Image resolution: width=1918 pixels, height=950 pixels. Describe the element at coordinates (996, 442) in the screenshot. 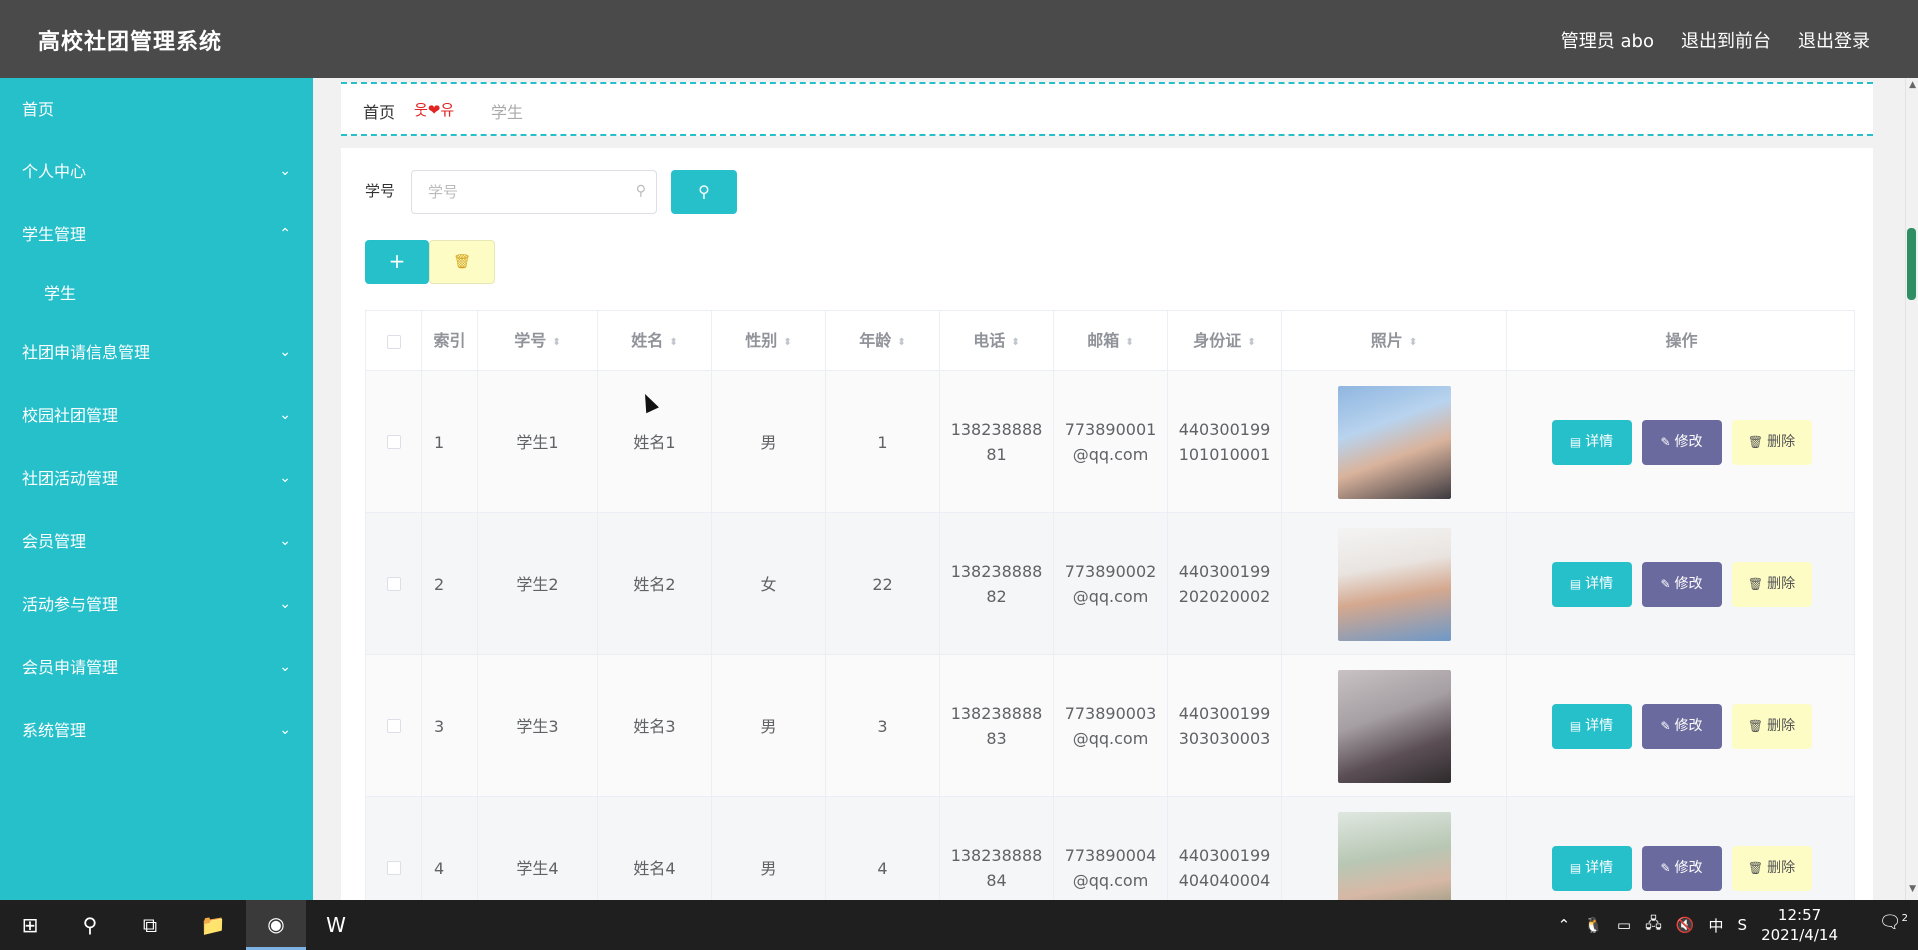

I see `phone-text: 138238888 81` at that location.